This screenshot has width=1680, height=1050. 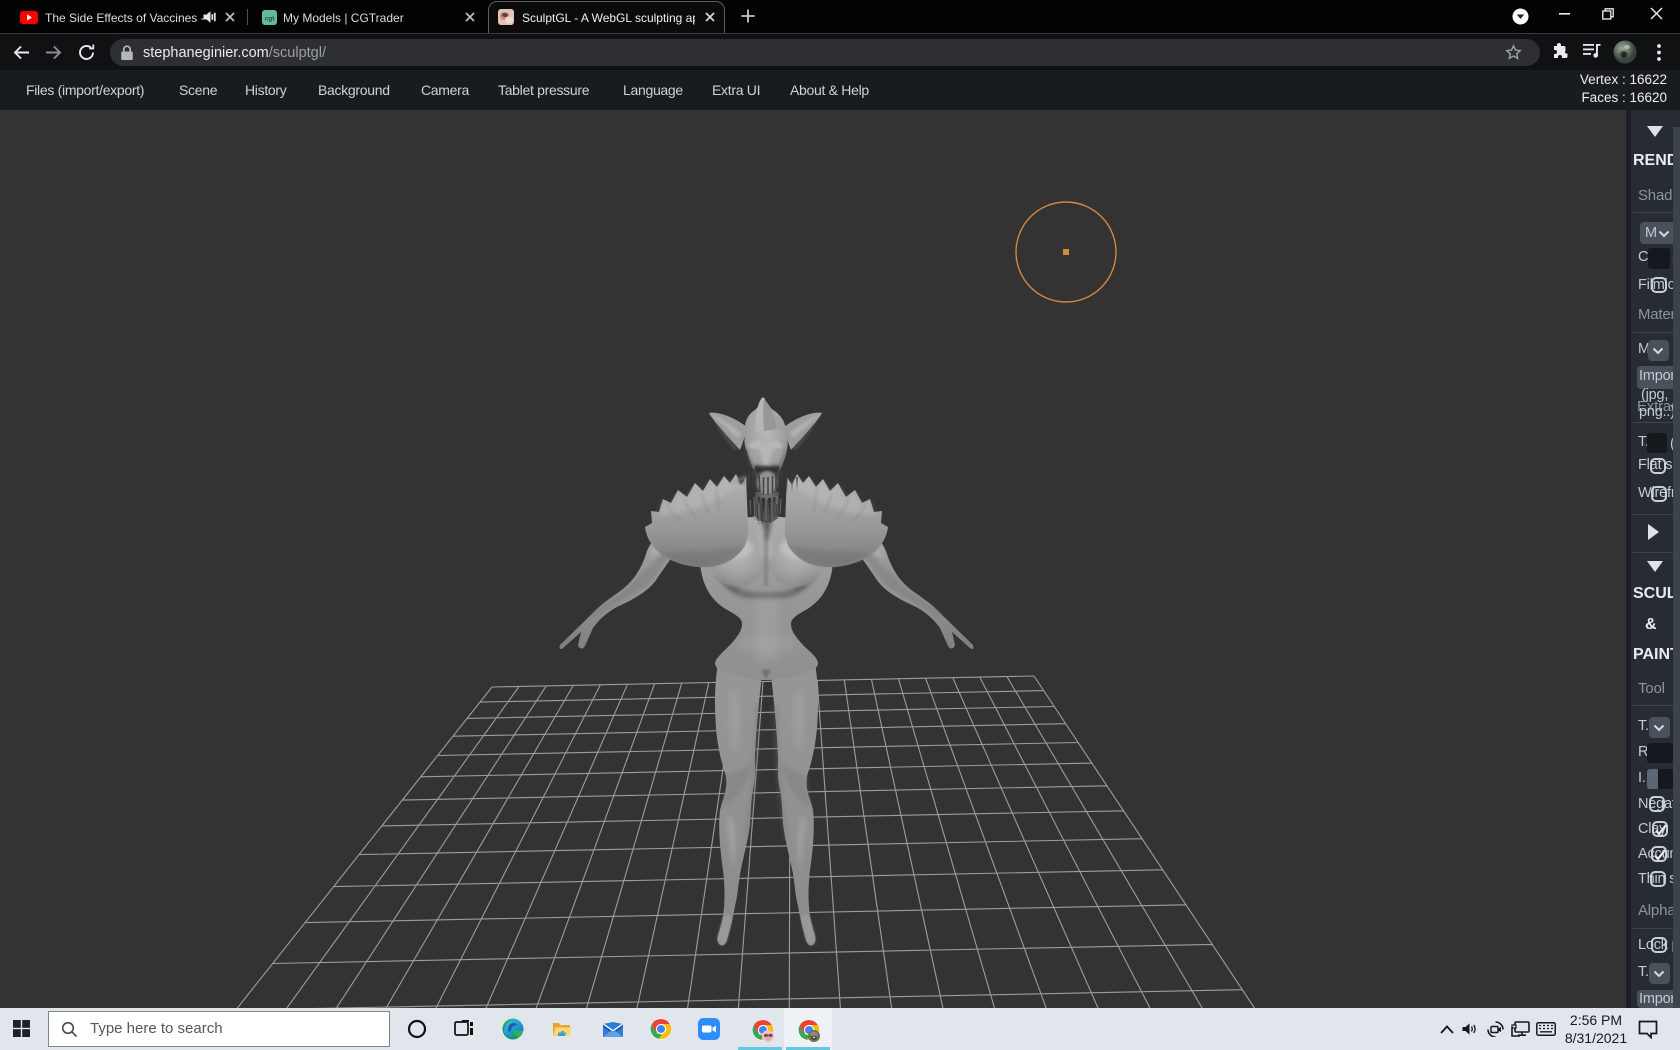 I want to click on svg-text: cgt, so click(x=270, y=19).